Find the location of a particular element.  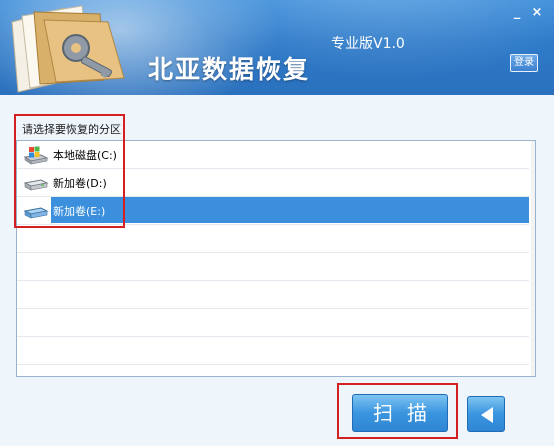

back-arrow-icon is located at coordinates (487, 415).